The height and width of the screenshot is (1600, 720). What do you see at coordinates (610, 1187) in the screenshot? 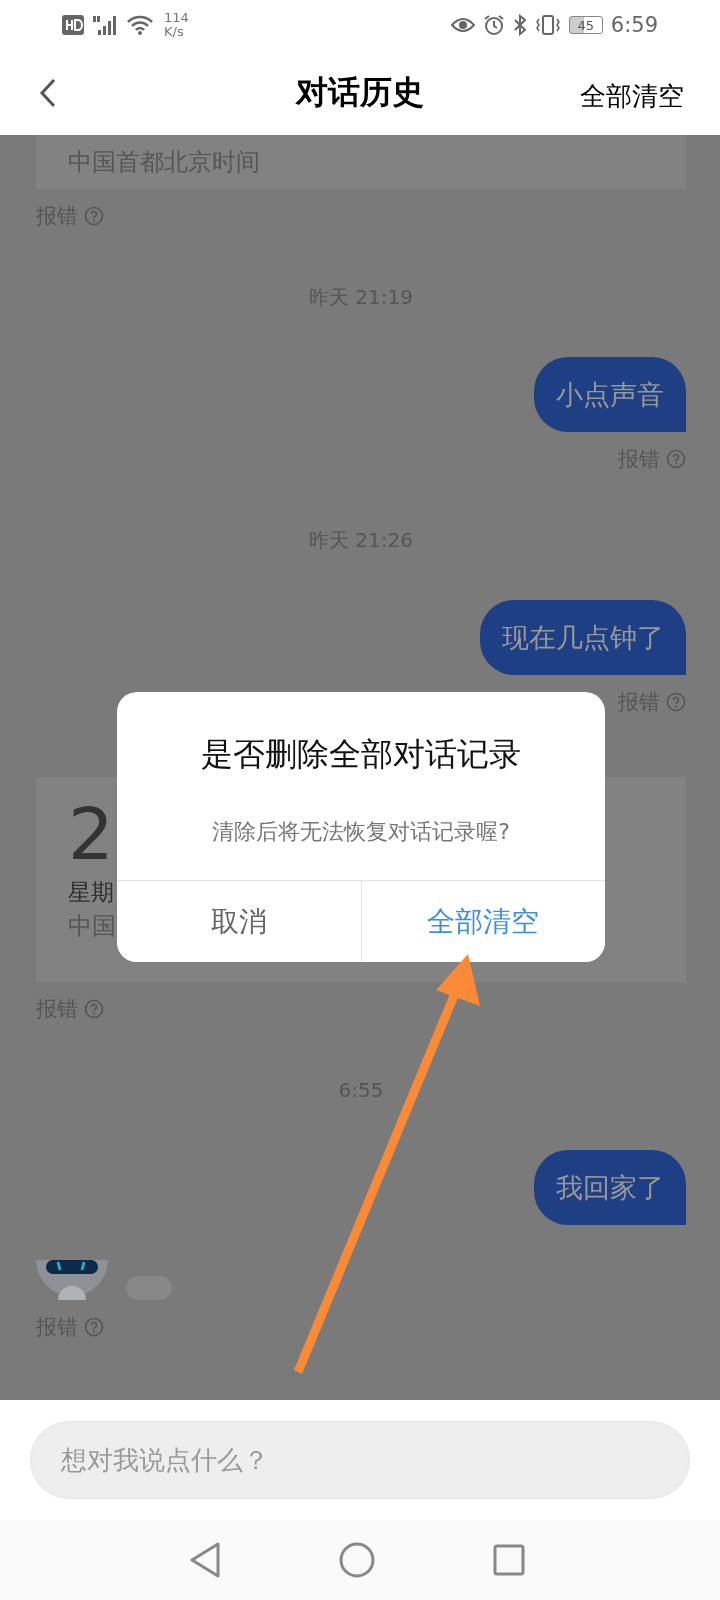
I see `message-bubble: 我回家了` at bounding box center [610, 1187].